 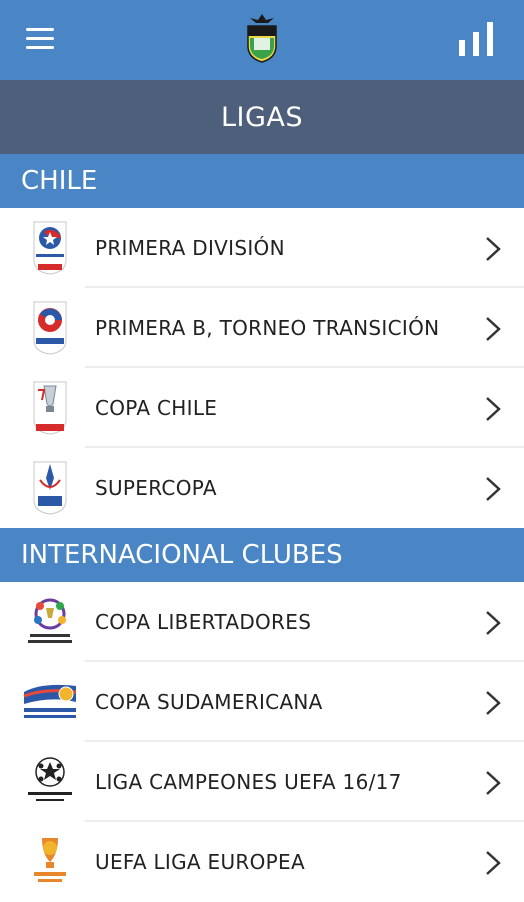 What do you see at coordinates (262, 181) in the screenshot?
I see `section-header-chile: CHILE` at bounding box center [262, 181].